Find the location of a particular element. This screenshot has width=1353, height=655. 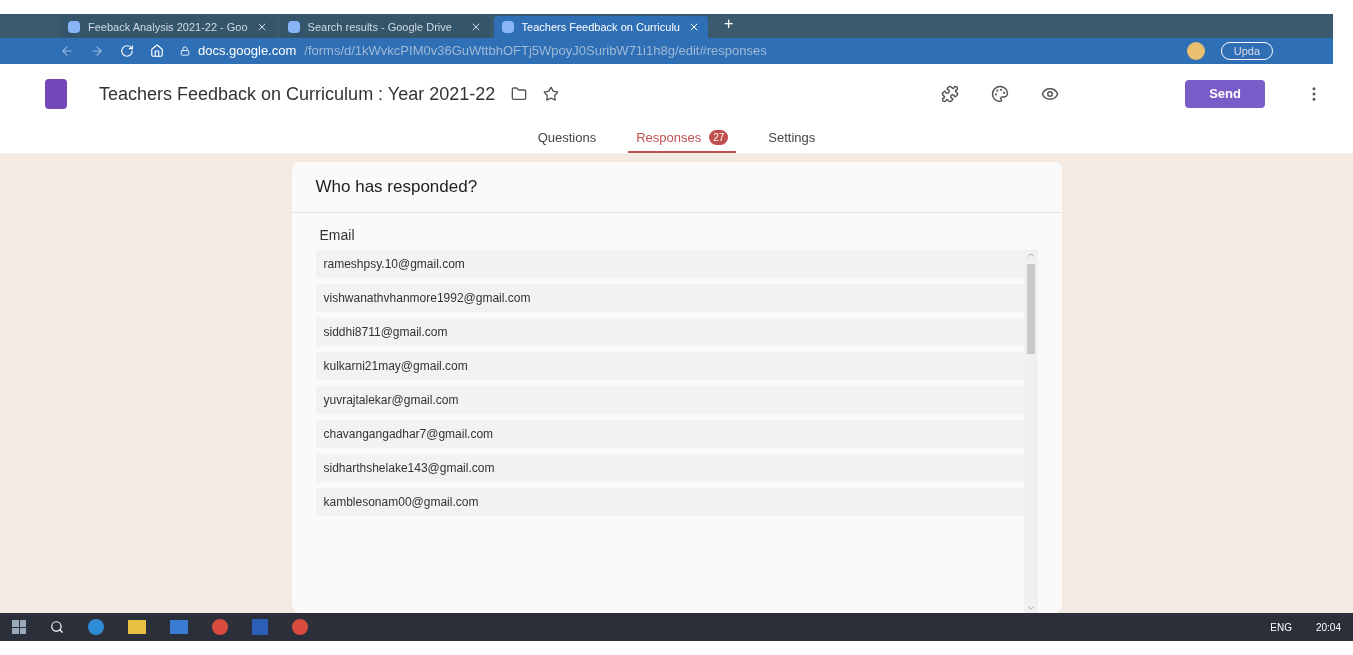

tab-title: Search results - Google Drive is located at coordinates (380, 27).